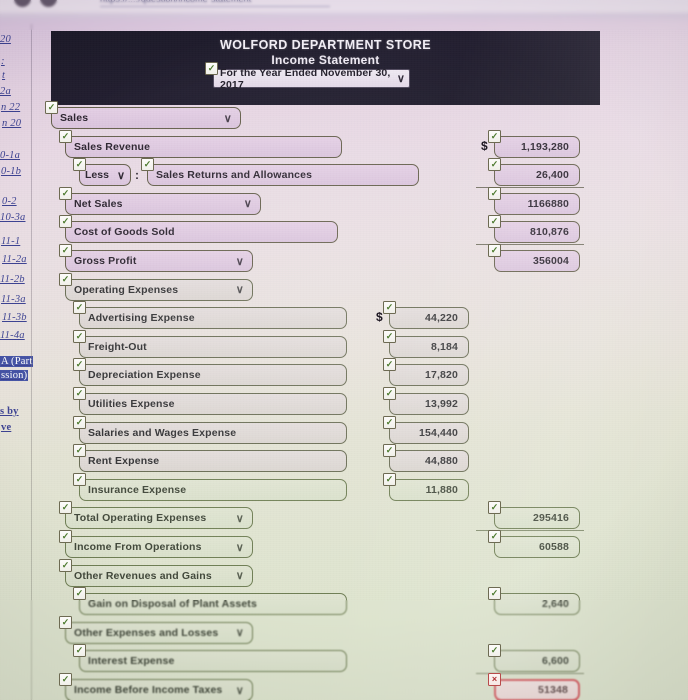 The image size is (688, 700). What do you see at coordinates (213, 461) in the screenshot?
I see `row-label-field: Rent Expense` at bounding box center [213, 461].